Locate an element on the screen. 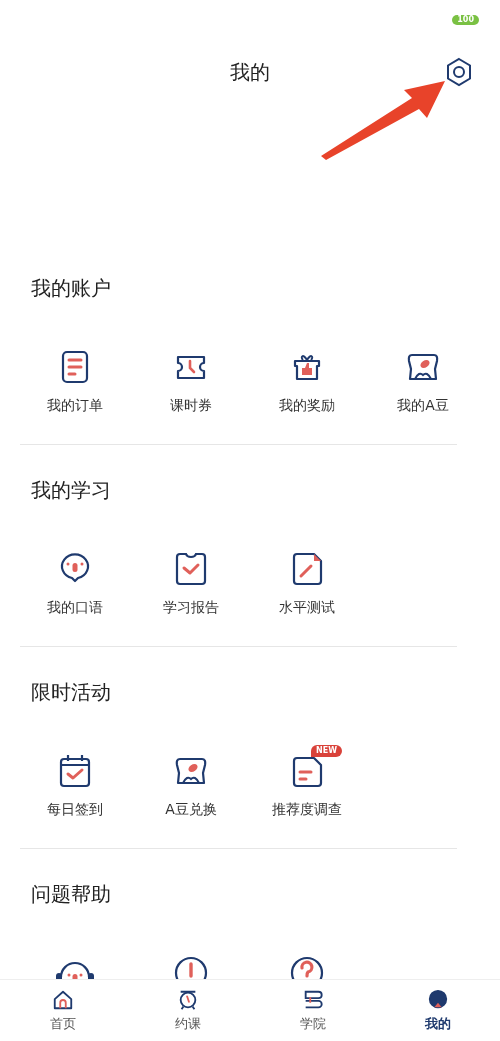  section-title: 限时活动 is located at coordinates (71, 692).